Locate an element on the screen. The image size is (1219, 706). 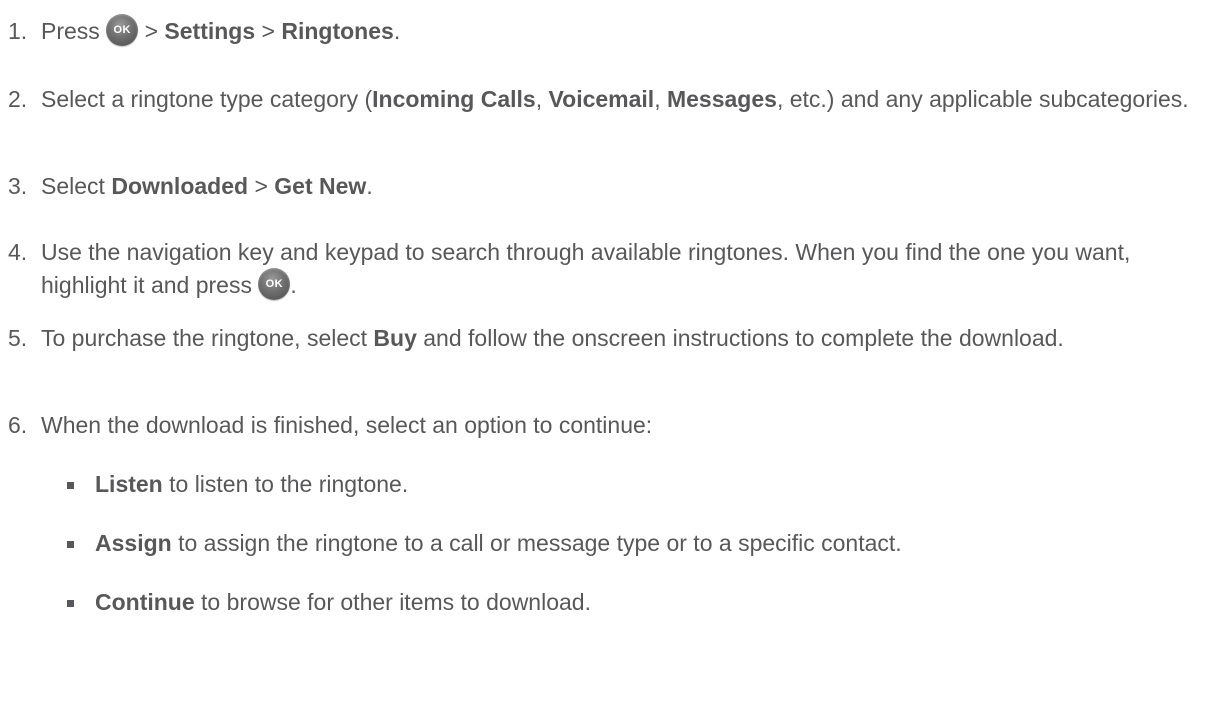
step-text: Select Downloaded > Get New. is located at coordinates (624, 186).